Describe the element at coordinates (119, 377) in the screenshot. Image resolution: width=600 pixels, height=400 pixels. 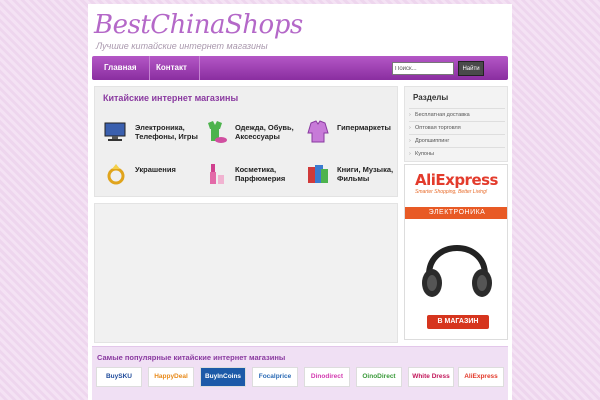
I see `shop-logo-buysku: BuySKU` at that location.